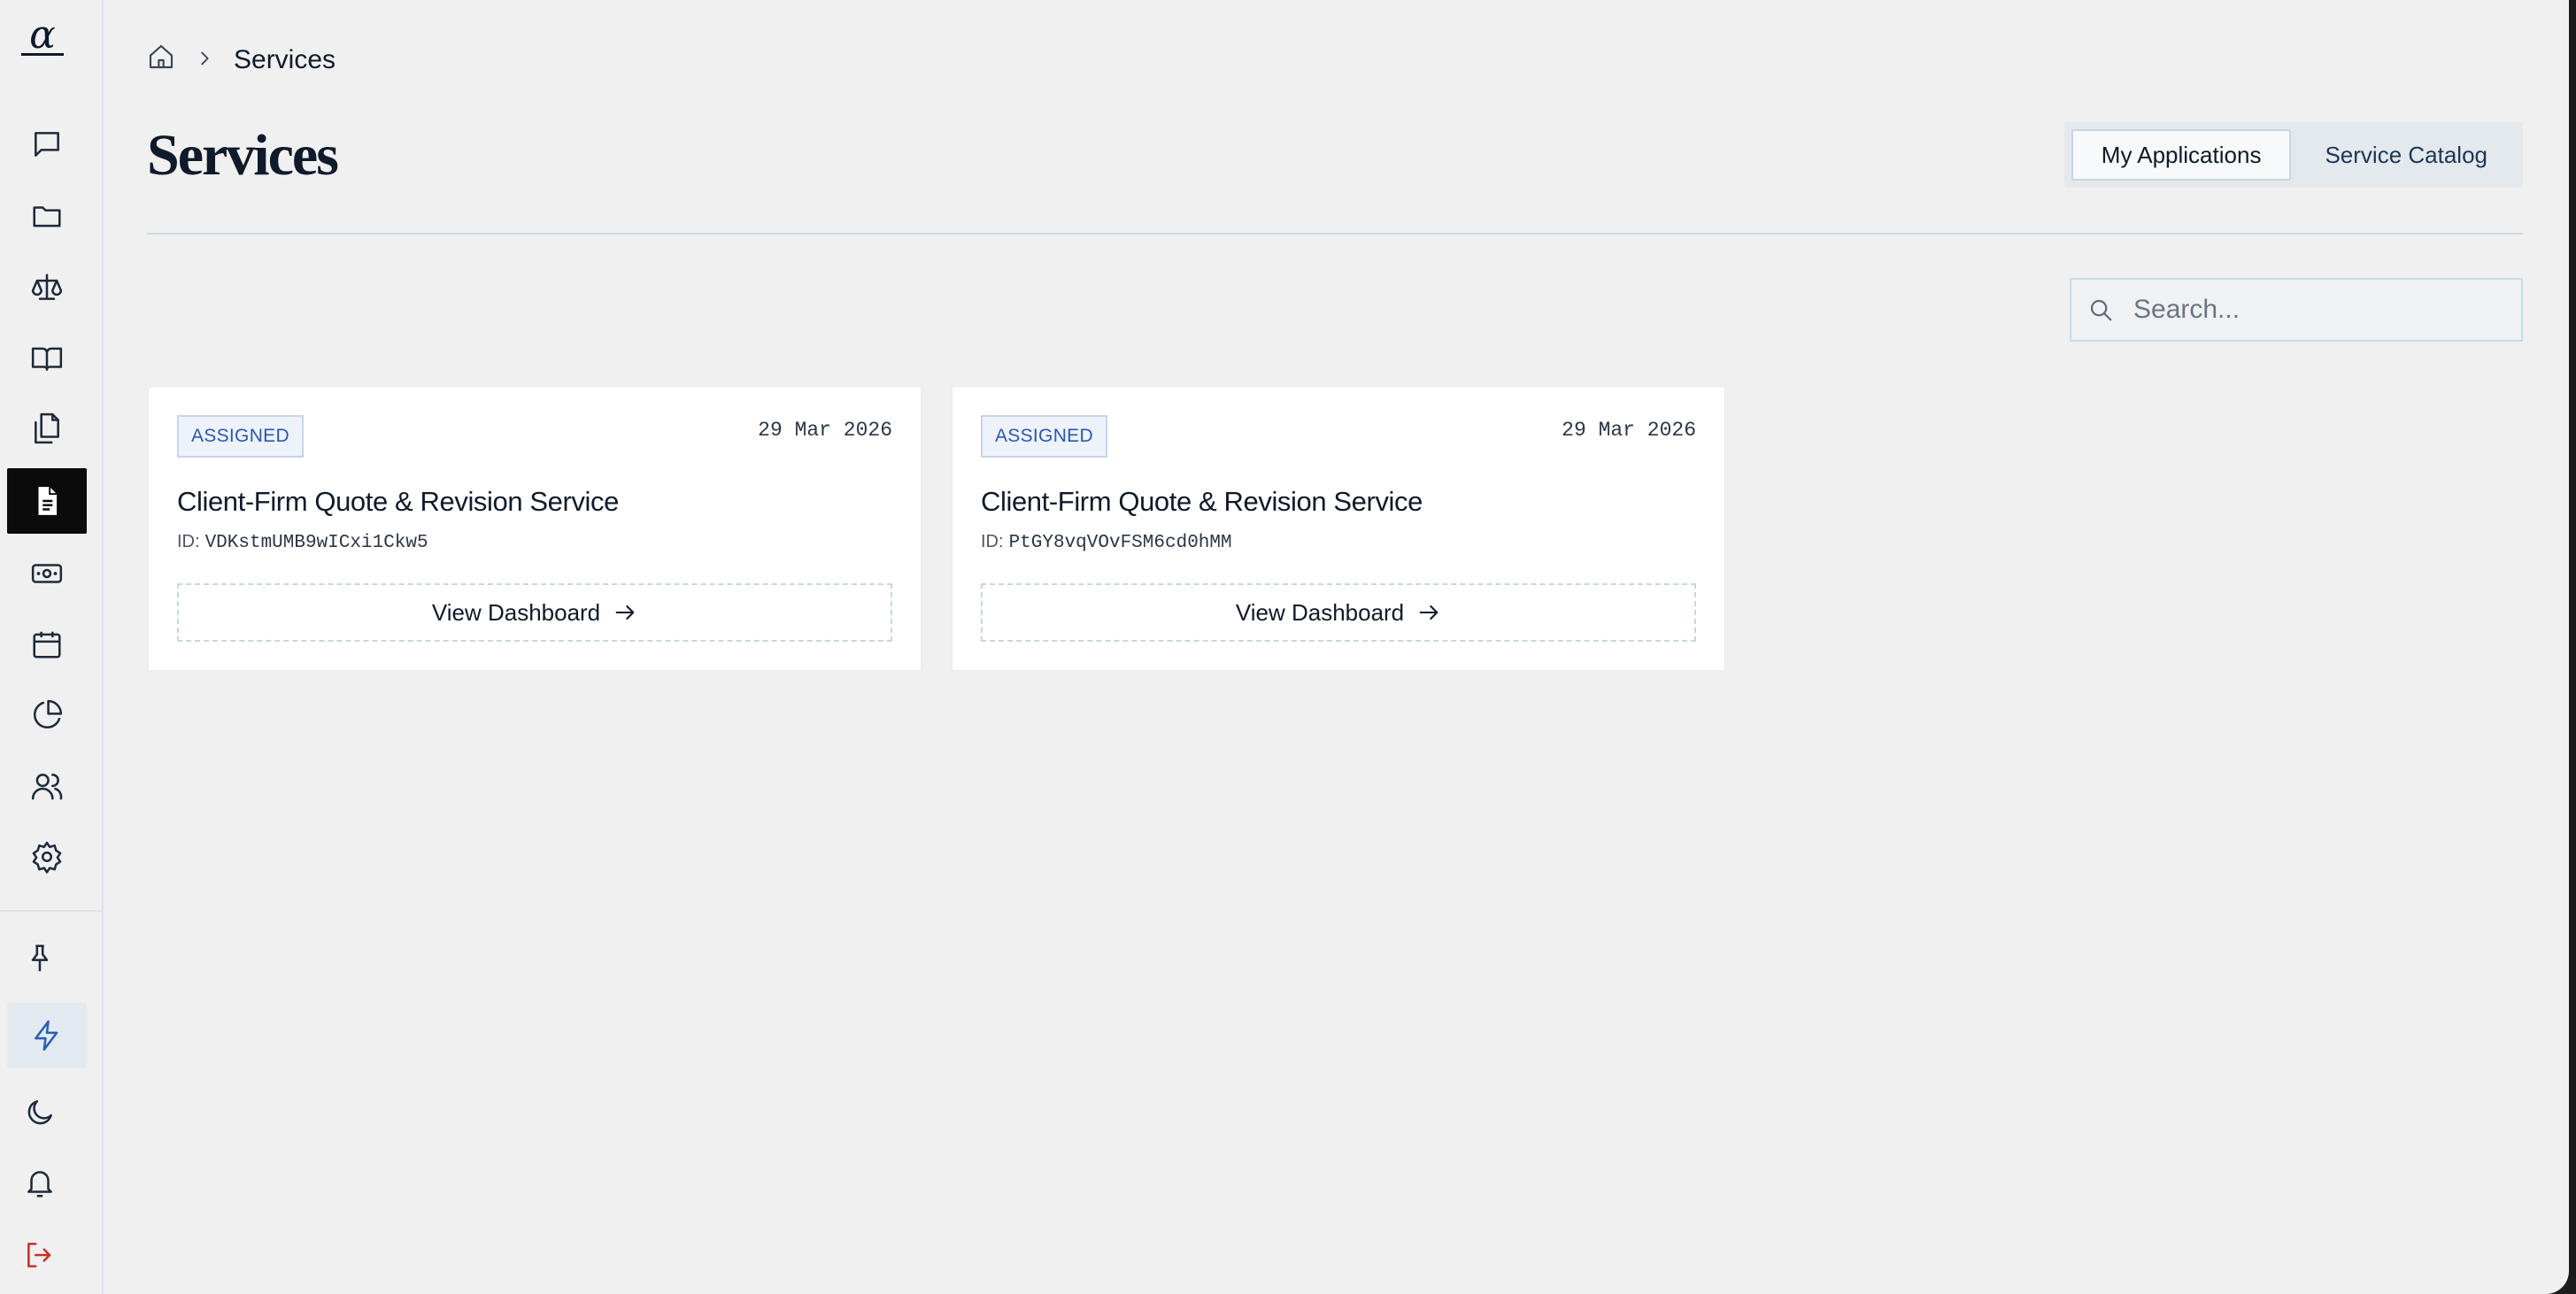 The width and height of the screenshot is (2576, 1294). What do you see at coordinates (2101, 310) in the screenshot?
I see `search-icon` at bounding box center [2101, 310].